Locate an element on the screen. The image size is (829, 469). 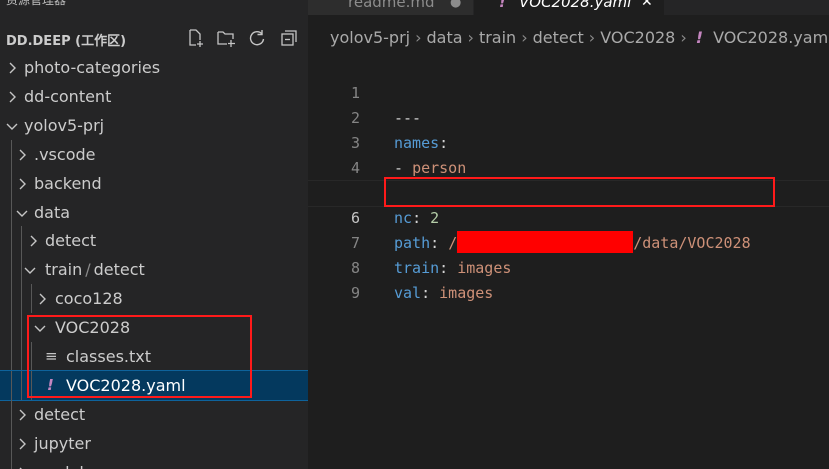
tab-label: readme.md is located at coordinates (391, 5).